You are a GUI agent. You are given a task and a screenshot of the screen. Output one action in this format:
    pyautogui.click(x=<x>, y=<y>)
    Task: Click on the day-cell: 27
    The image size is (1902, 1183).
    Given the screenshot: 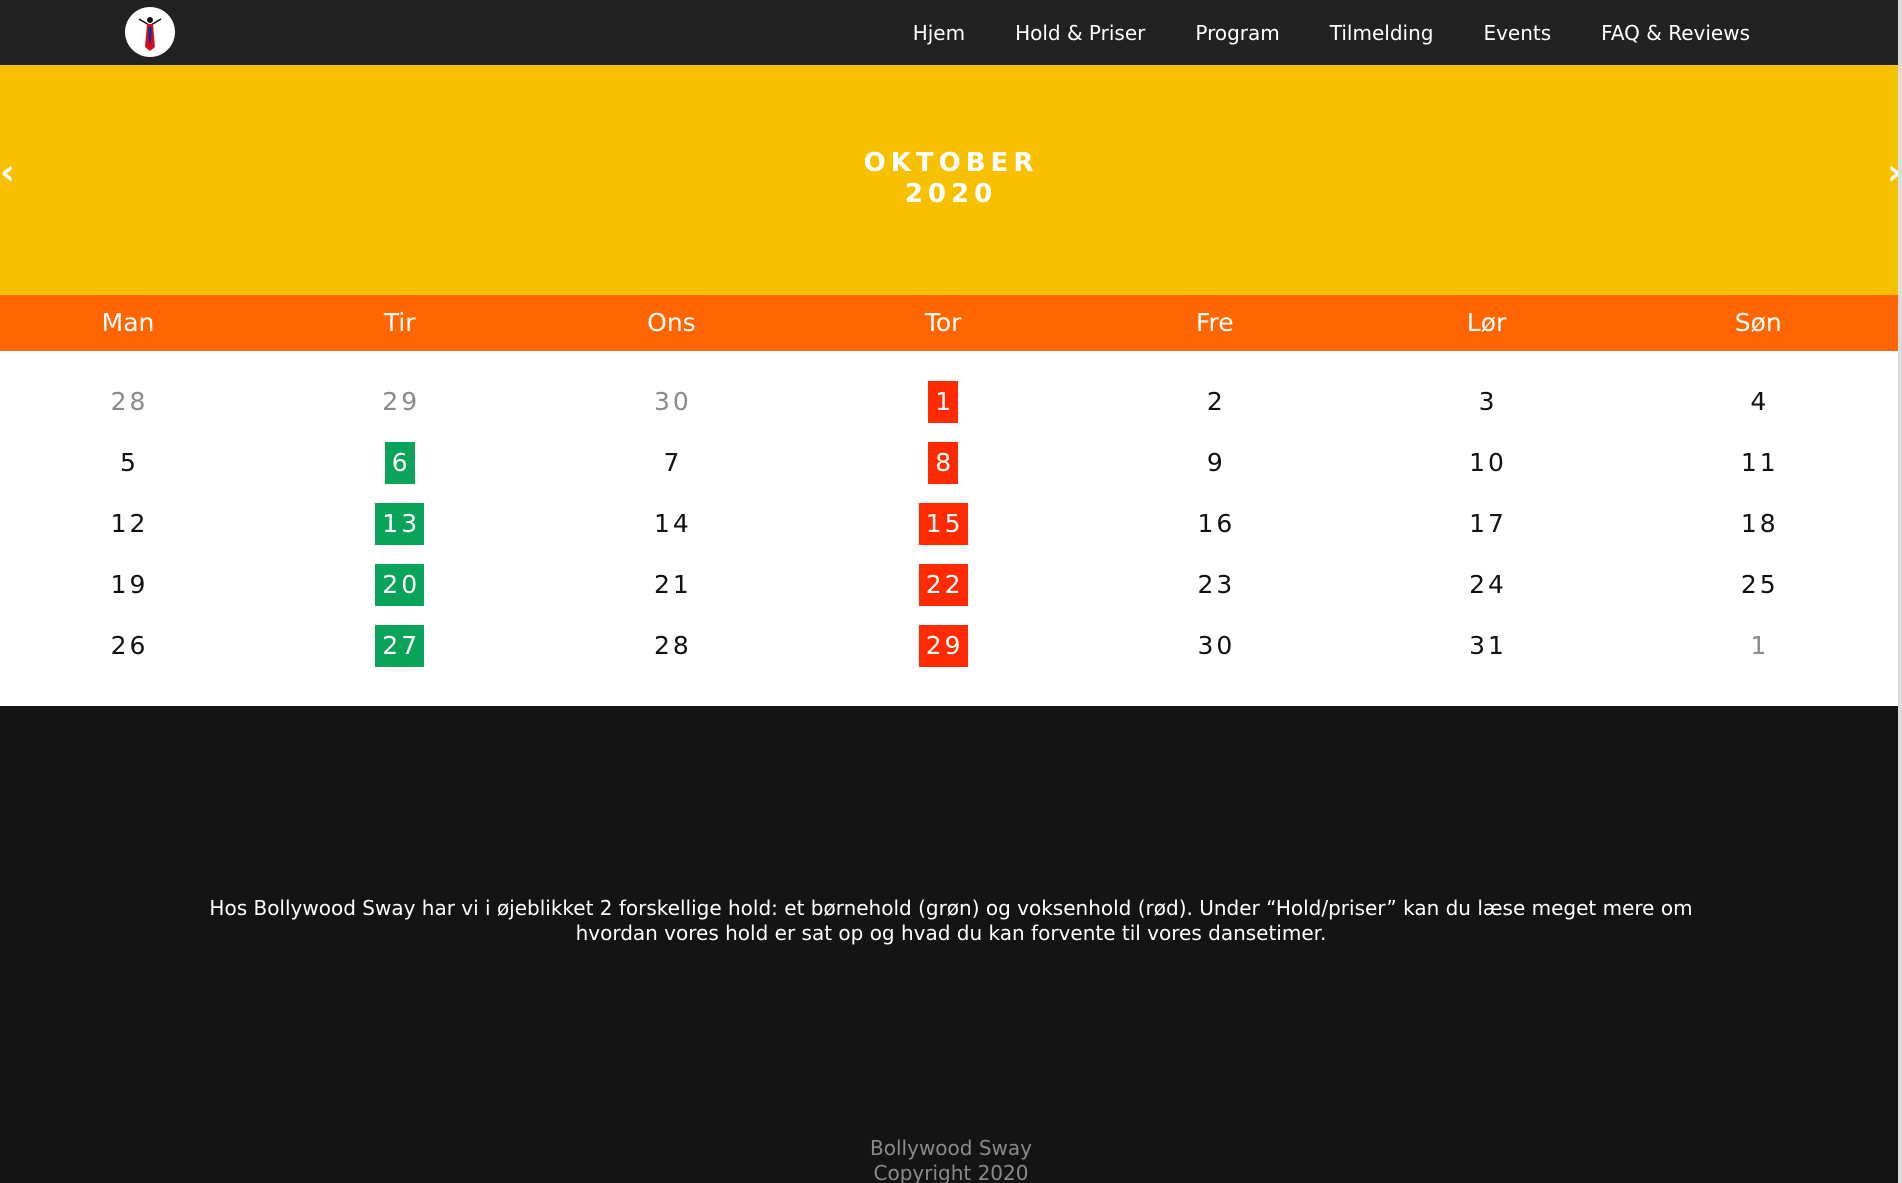 What is the action you would take?
    pyautogui.click(x=400, y=655)
    